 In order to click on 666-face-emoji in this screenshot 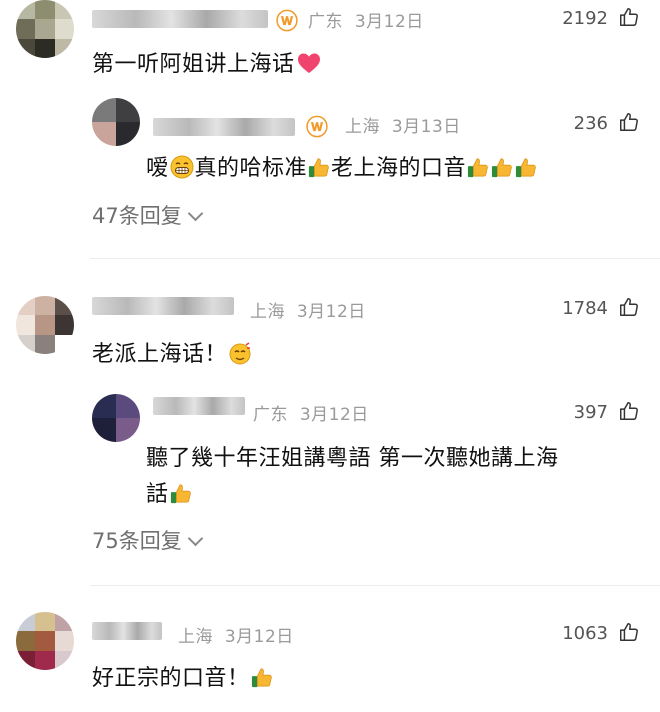, I will do `click(240, 353)`.